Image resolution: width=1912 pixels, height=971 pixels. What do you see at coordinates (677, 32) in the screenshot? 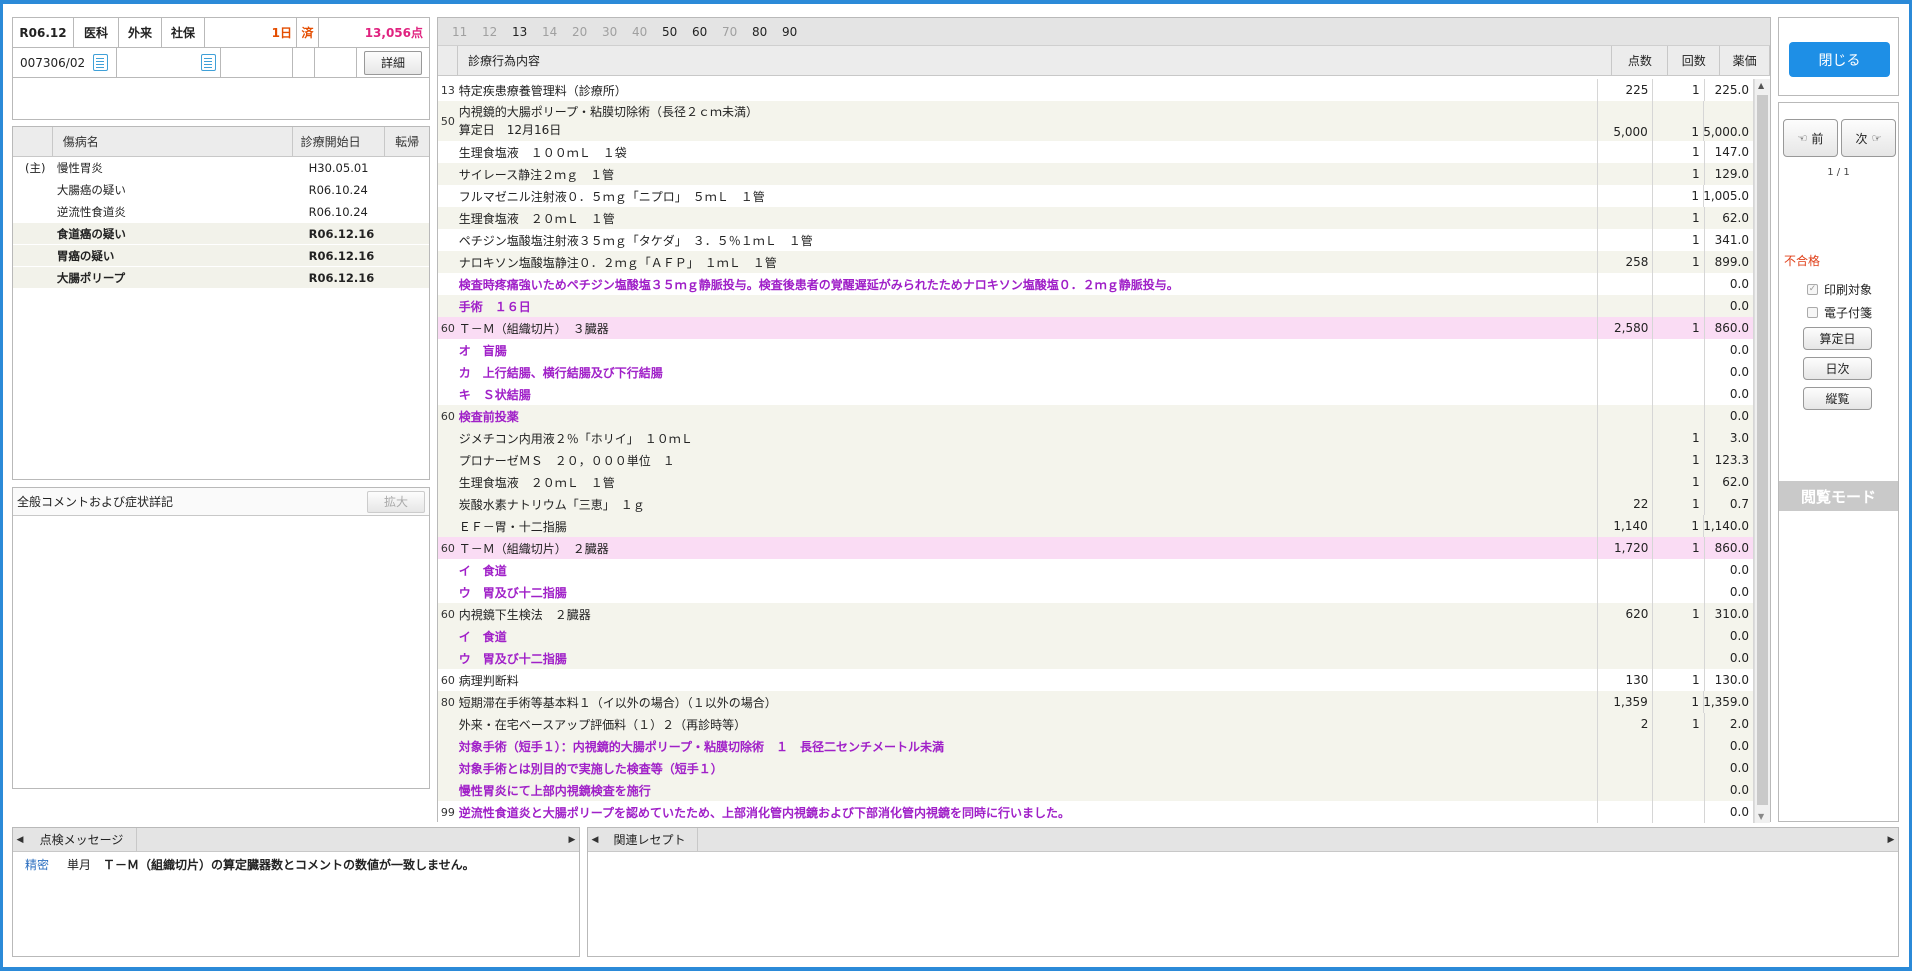
I see `day-tab: 50` at bounding box center [677, 32].